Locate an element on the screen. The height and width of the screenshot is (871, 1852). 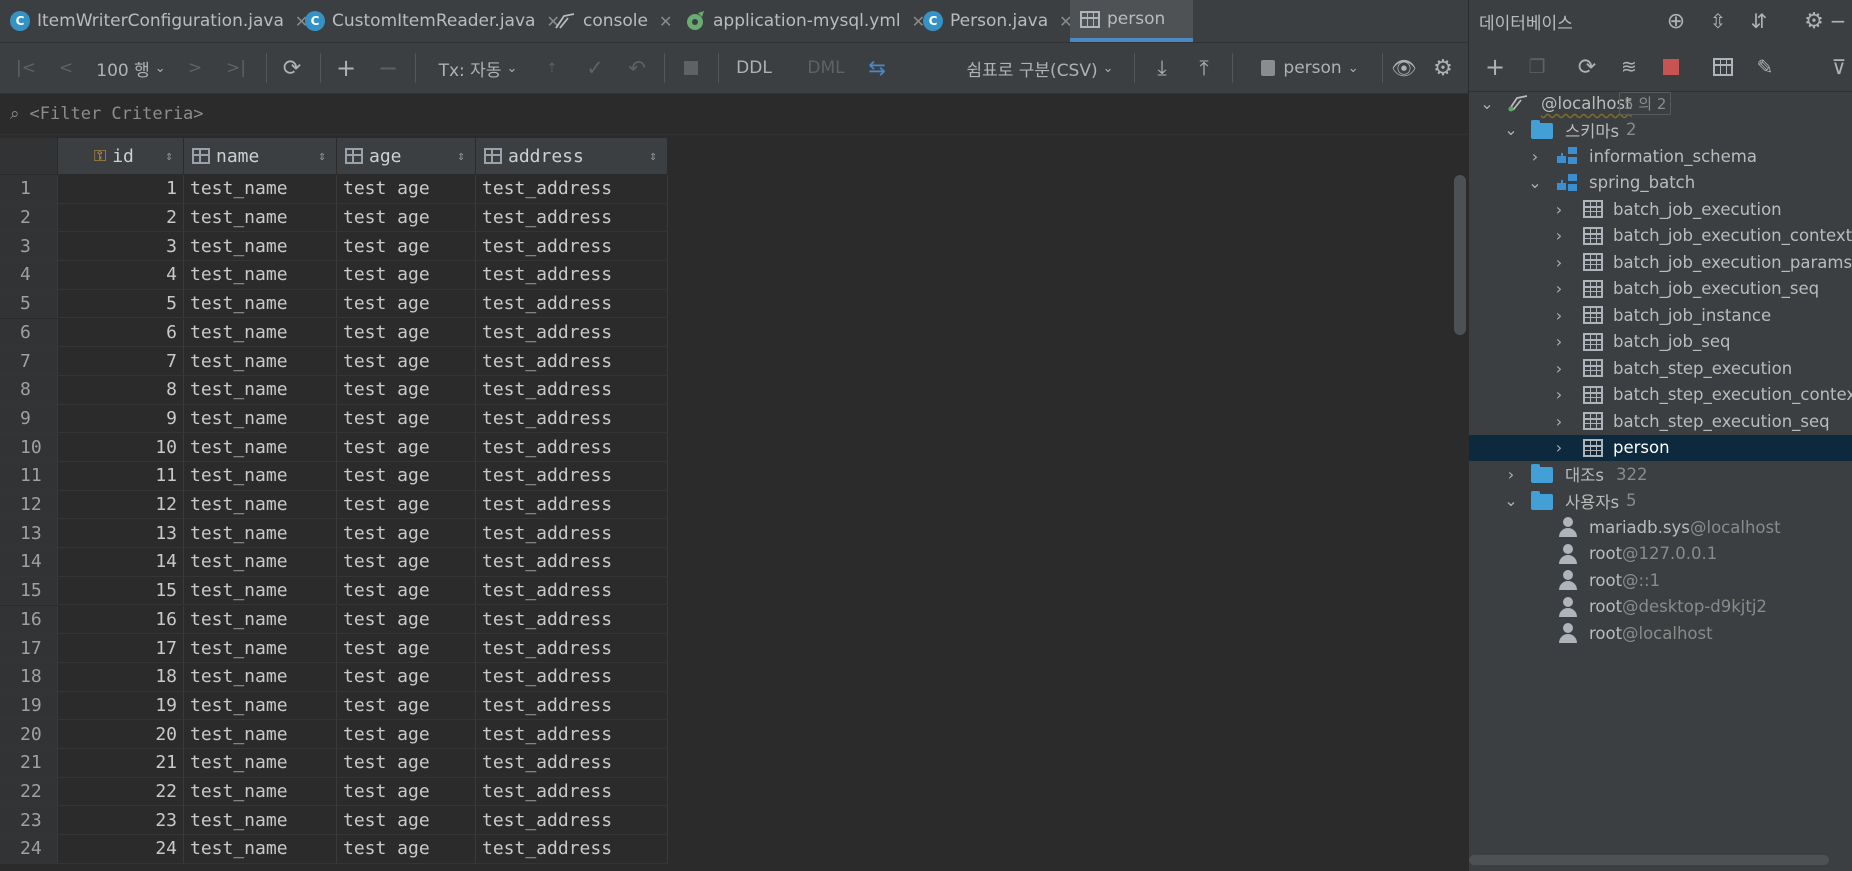
cell-id: 8 is located at coordinates (121, 390).